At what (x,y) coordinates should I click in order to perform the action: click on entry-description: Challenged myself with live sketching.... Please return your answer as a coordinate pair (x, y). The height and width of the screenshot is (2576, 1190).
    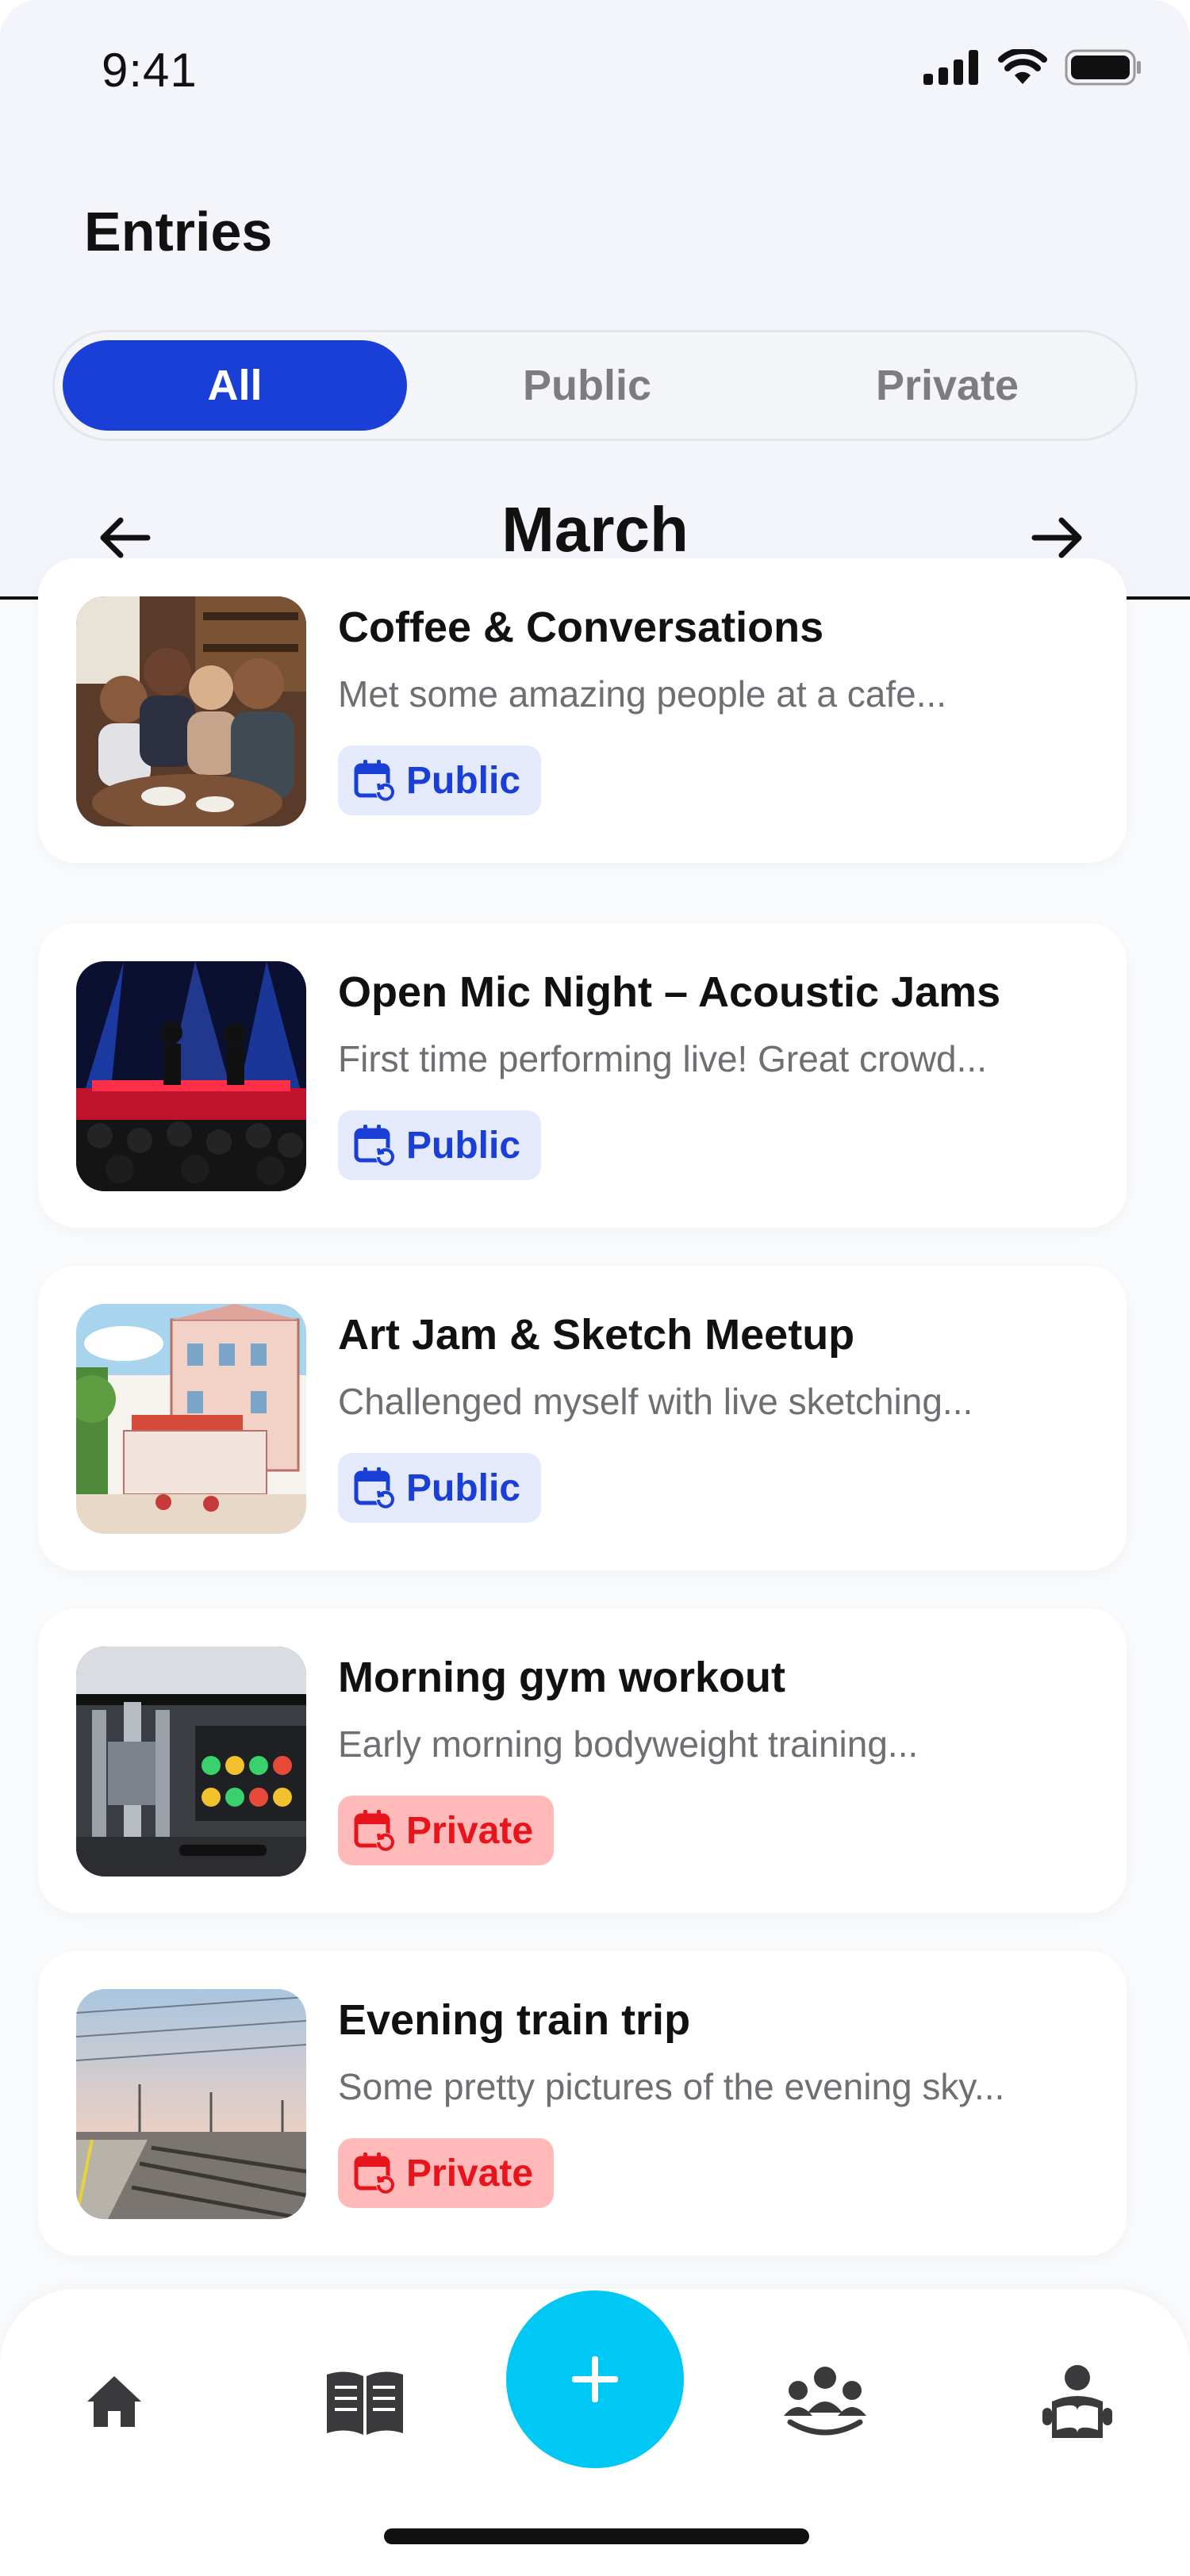
    Looking at the image, I should click on (655, 1402).